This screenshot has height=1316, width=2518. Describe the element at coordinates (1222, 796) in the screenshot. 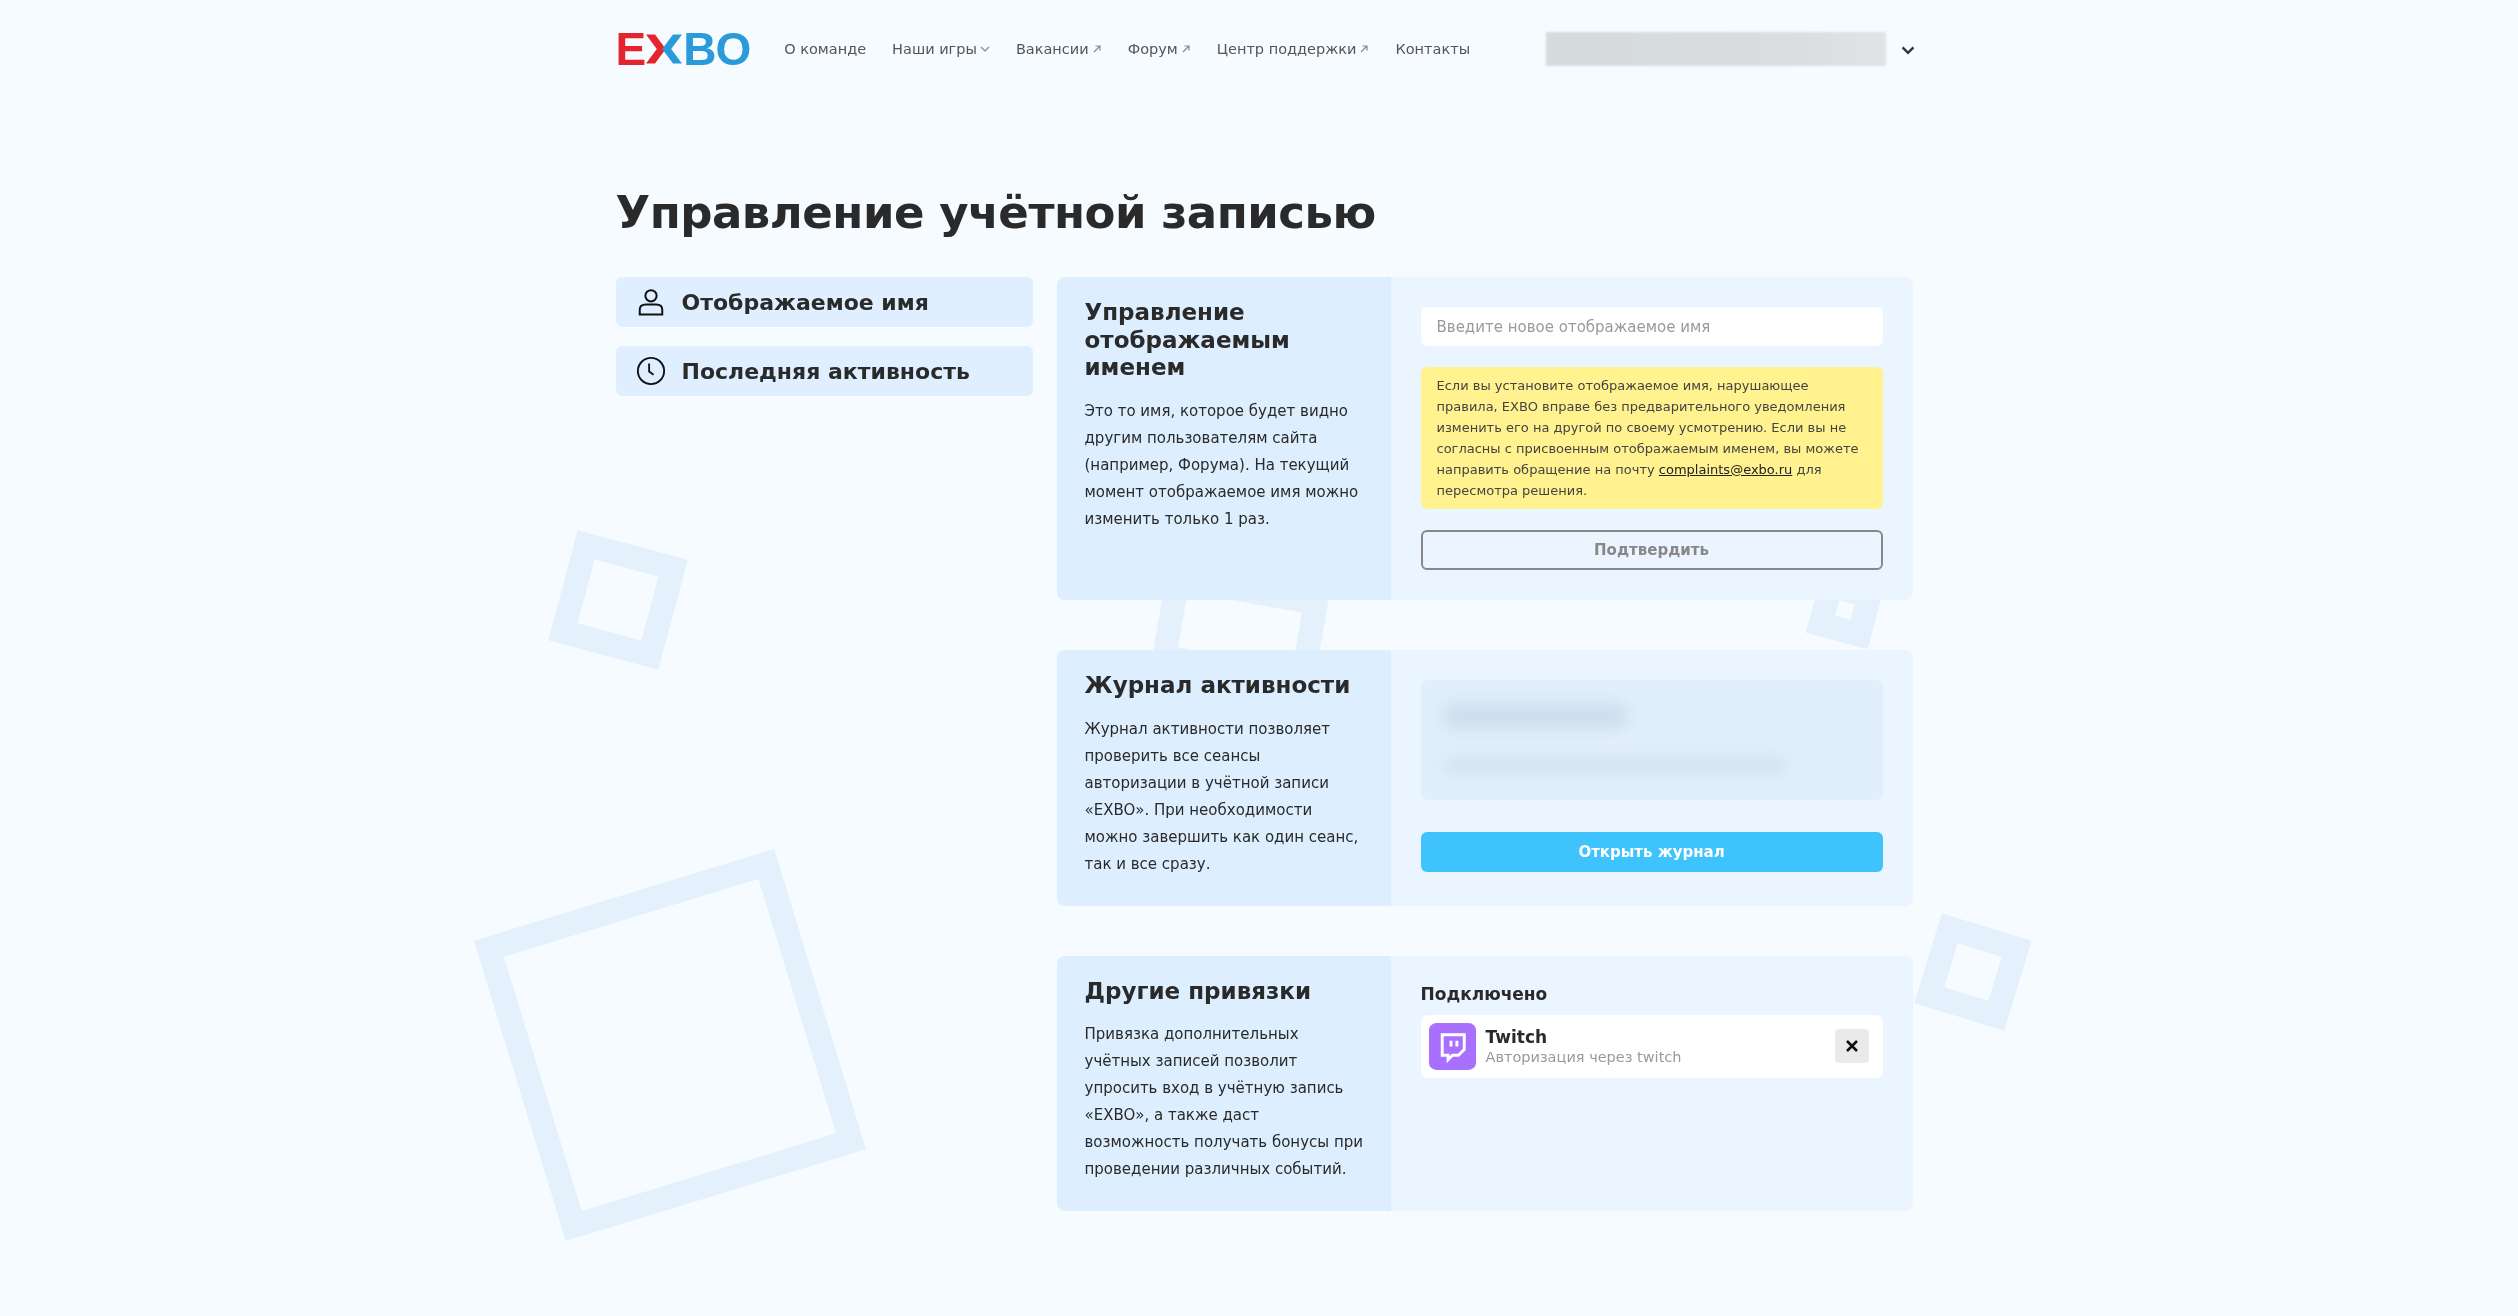

I see `section-description: Журнал активности позволяет проверить все сеансы авторизации в учётной записи «EXBO». При необходимости можно завершить как один сеанс, так и все сразу.` at that location.